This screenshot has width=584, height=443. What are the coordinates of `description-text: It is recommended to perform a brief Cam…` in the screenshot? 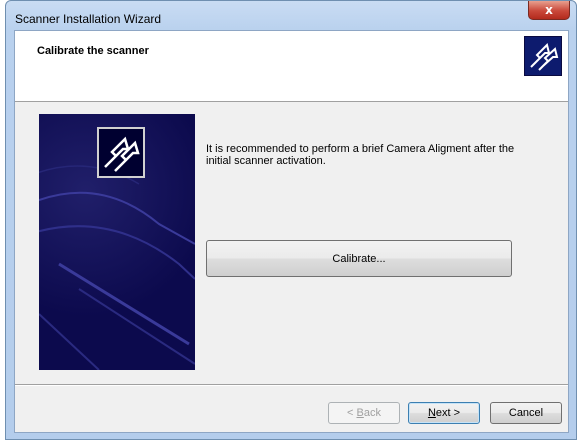 It's located at (360, 155).